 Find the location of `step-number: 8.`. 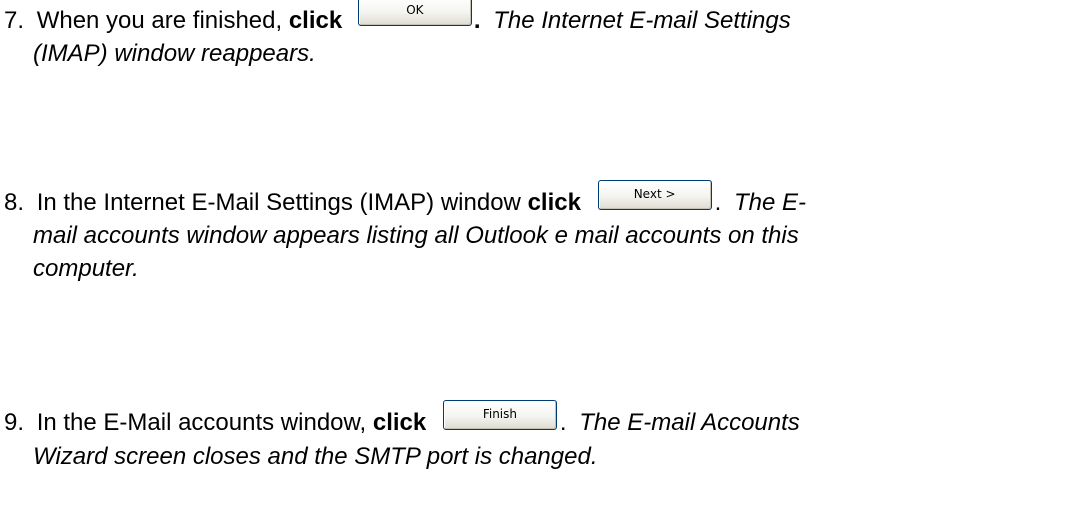

step-number: 8. is located at coordinates (14, 202).